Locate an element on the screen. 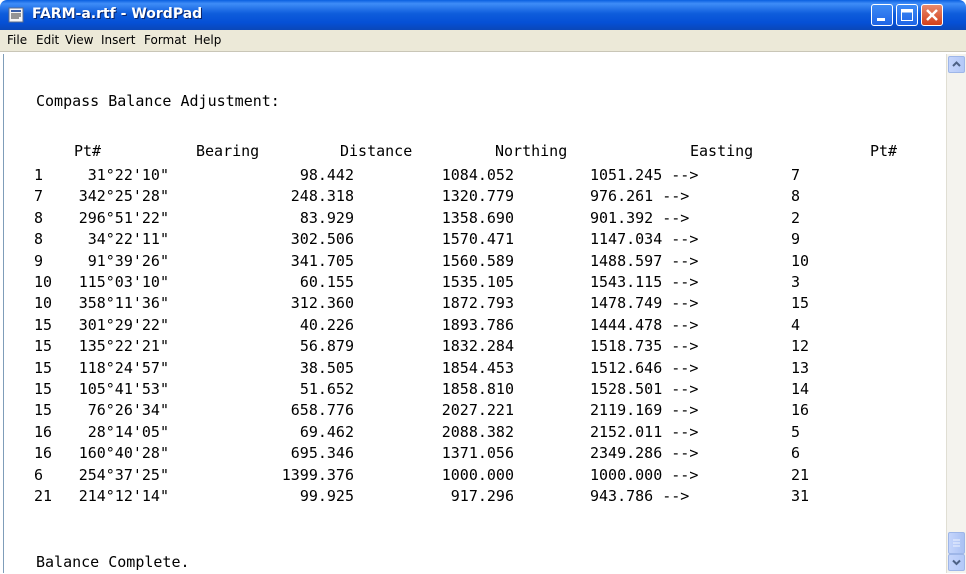 The image size is (966, 574). row-bearing: 28°14'05" is located at coordinates (128, 431).